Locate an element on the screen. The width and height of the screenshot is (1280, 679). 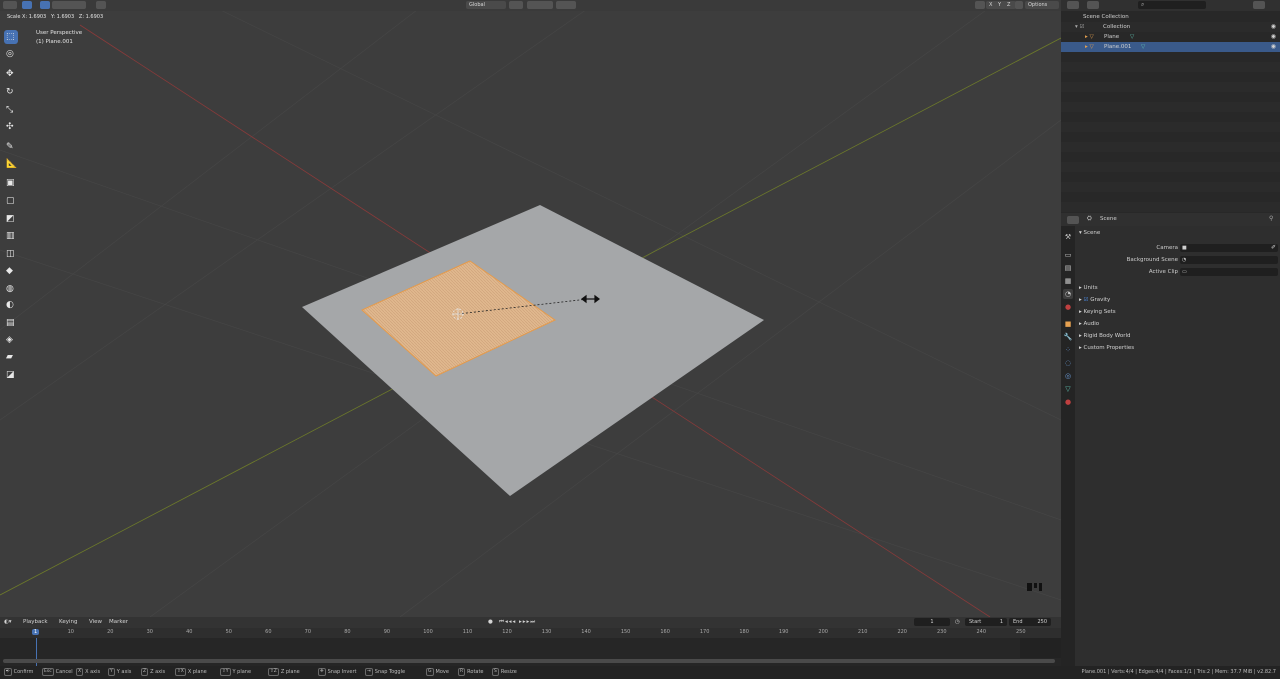
bevel-icon: ◩ is located at coordinates (10, 219).